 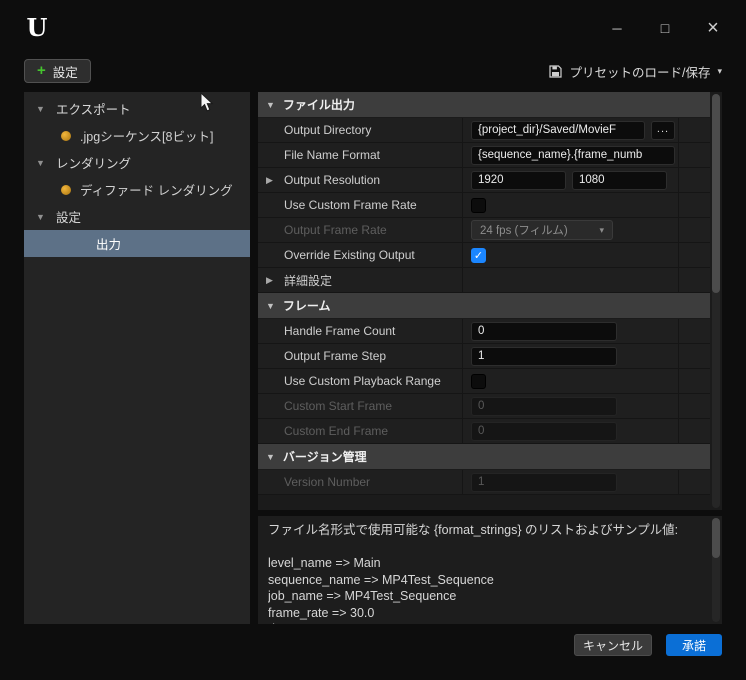 I want to click on info-line: sequence_name => MP4Test_Sequence, so click(x=381, y=579).